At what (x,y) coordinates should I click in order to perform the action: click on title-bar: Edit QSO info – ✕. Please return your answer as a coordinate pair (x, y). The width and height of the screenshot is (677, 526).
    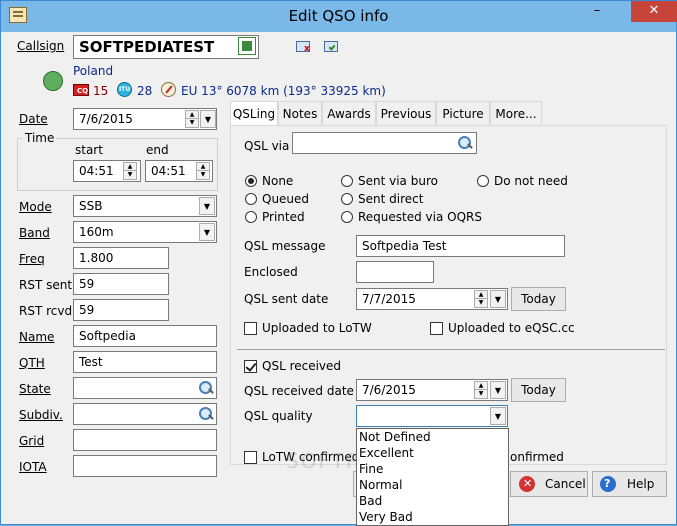
    Looking at the image, I should click on (339, 16).